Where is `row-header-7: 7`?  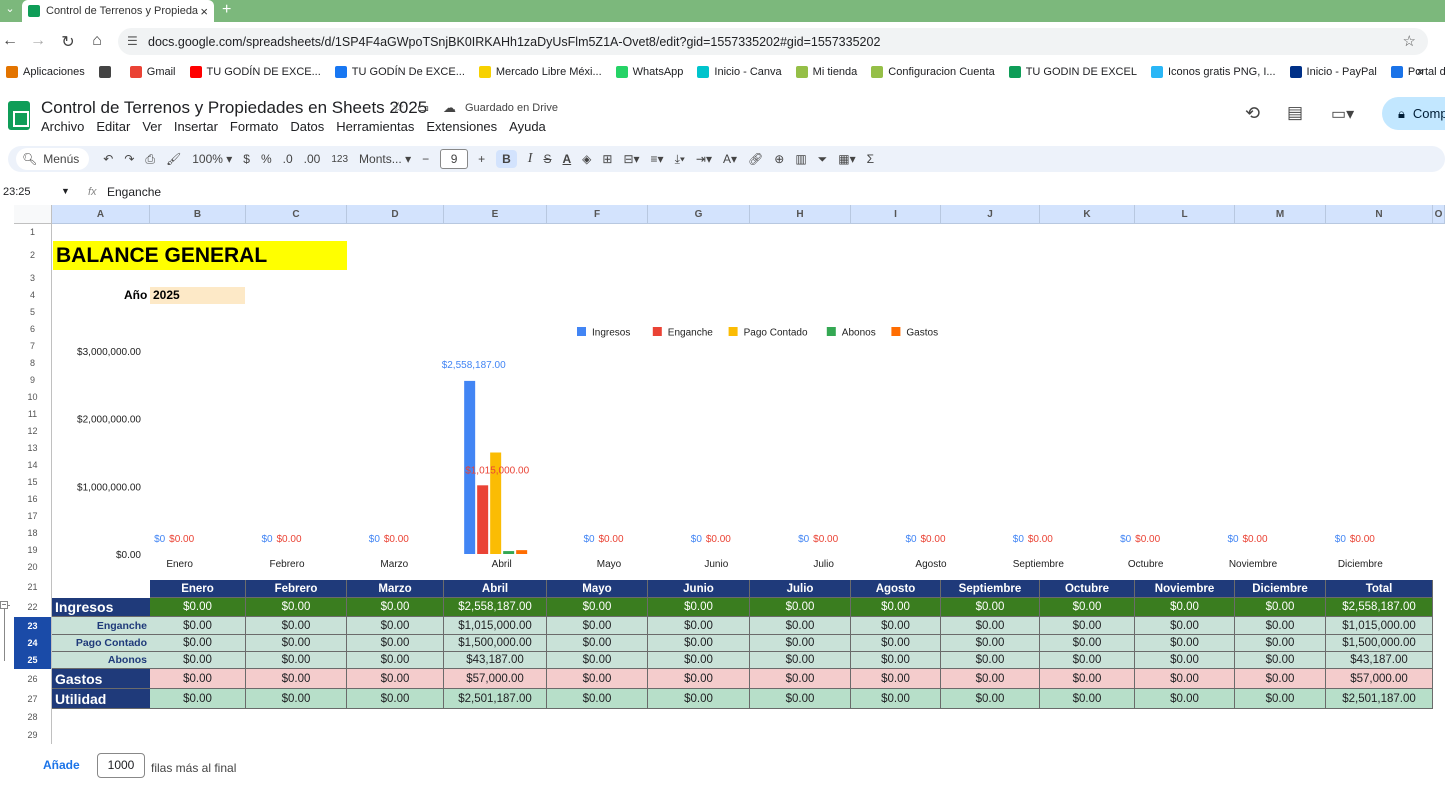 row-header-7: 7 is located at coordinates (33, 346).